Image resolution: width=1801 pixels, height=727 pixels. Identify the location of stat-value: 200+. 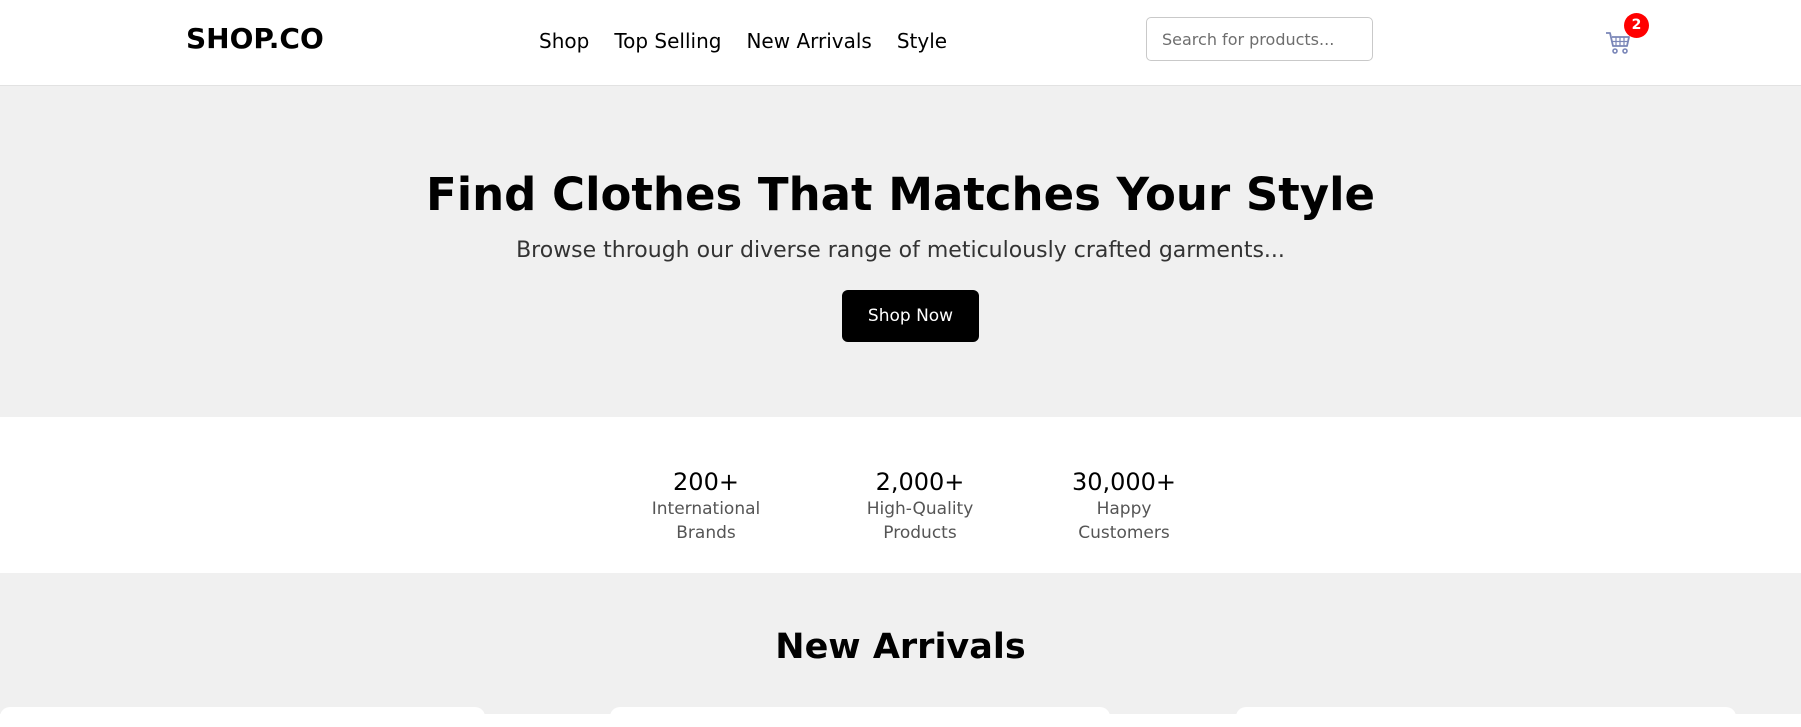
(706, 482).